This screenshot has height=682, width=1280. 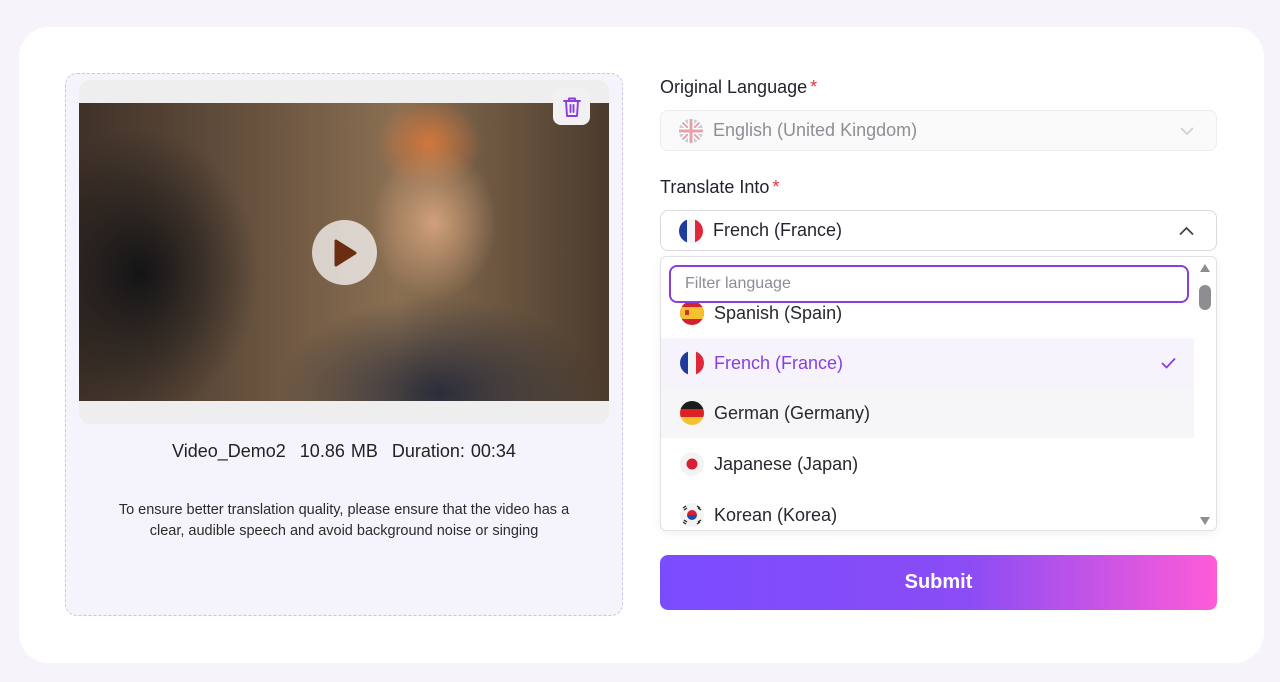 What do you see at coordinates (692, 464) in the screenshot?
I see `jp-flag-icon` at bounding box center [692, 464].